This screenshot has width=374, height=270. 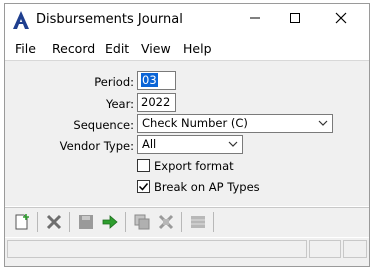 I want to click on copy-icon, so click(x=142, y=222).